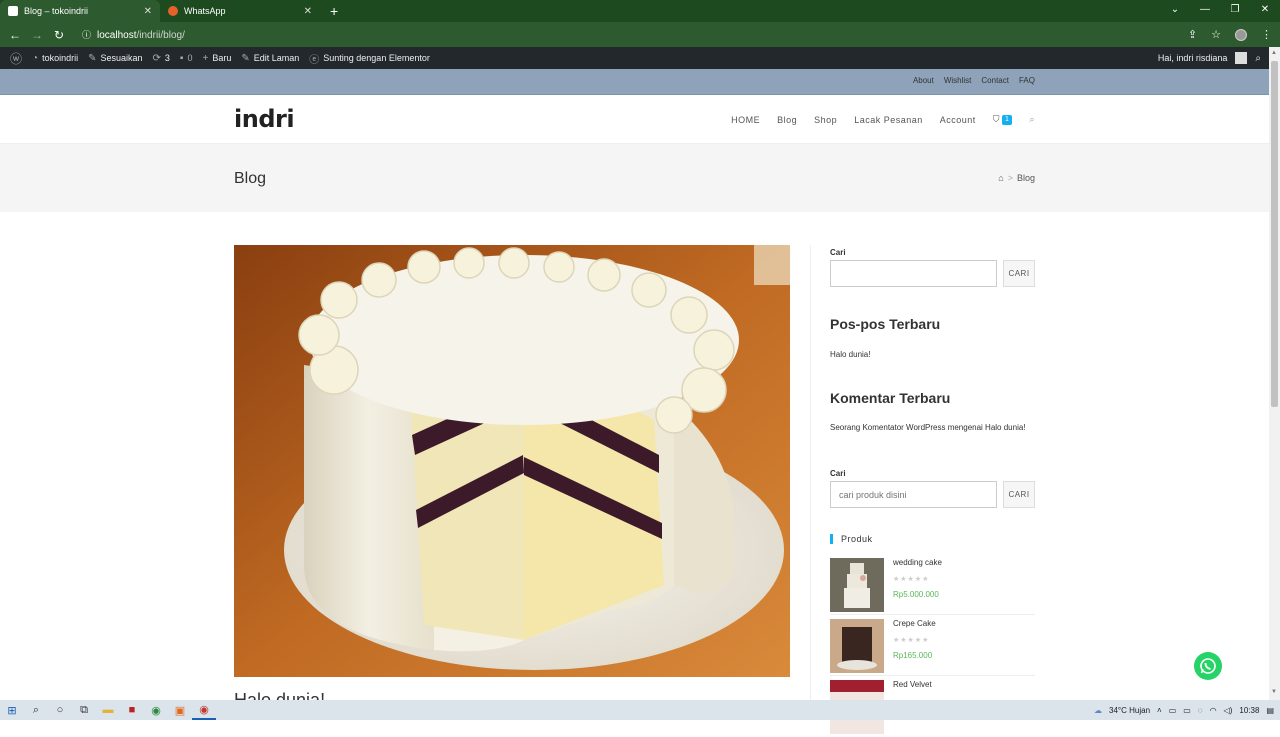  What do you see at coordinates (1274, 53) in the screenshot?
I see `scroll-up-icon: ▲` at bounding box center [1274, 53].